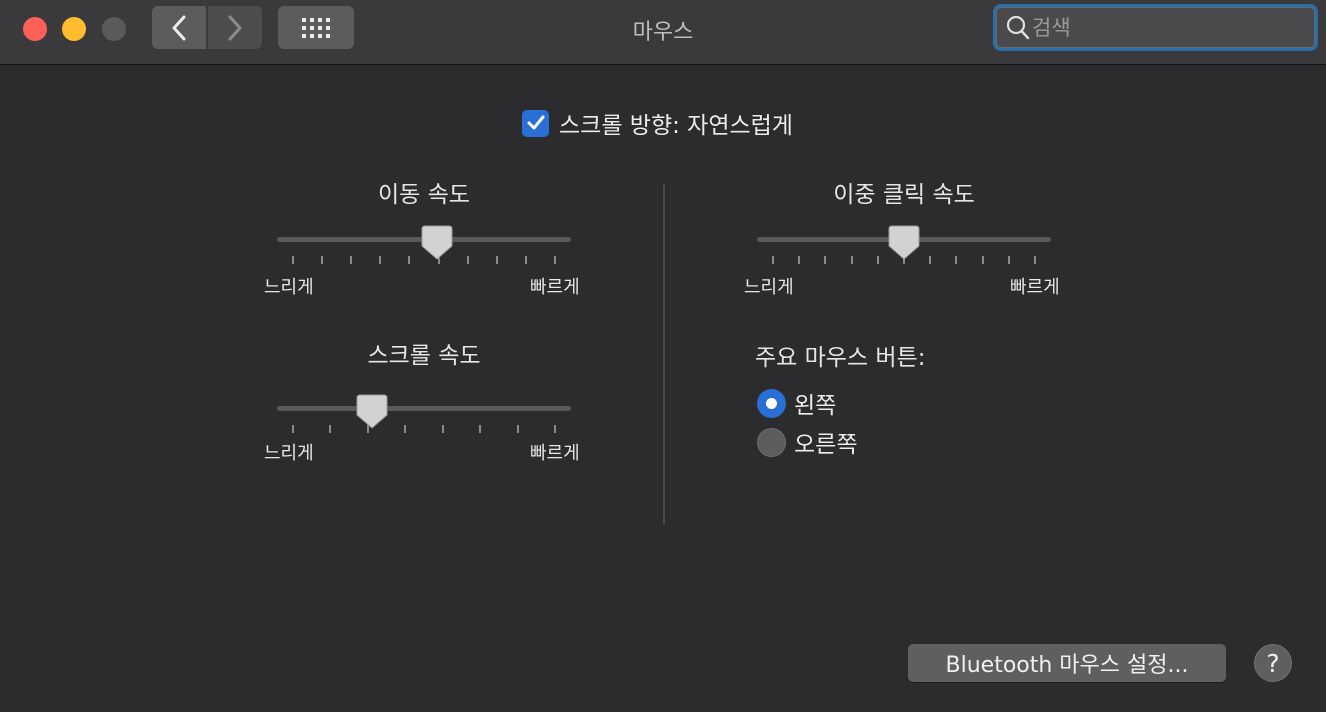 The image size is (1326, 712). I want to click on divider, so click(664, 354).